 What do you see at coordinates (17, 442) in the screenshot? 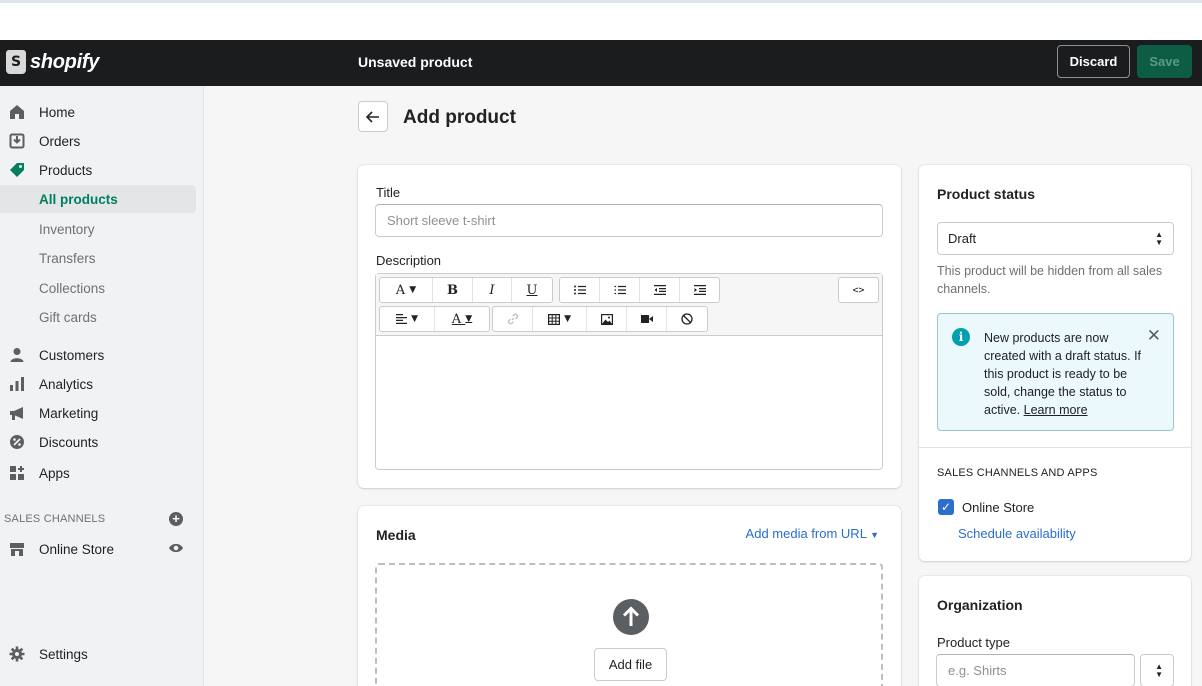
I see `discount-icon` at bounding box center [17, 442].